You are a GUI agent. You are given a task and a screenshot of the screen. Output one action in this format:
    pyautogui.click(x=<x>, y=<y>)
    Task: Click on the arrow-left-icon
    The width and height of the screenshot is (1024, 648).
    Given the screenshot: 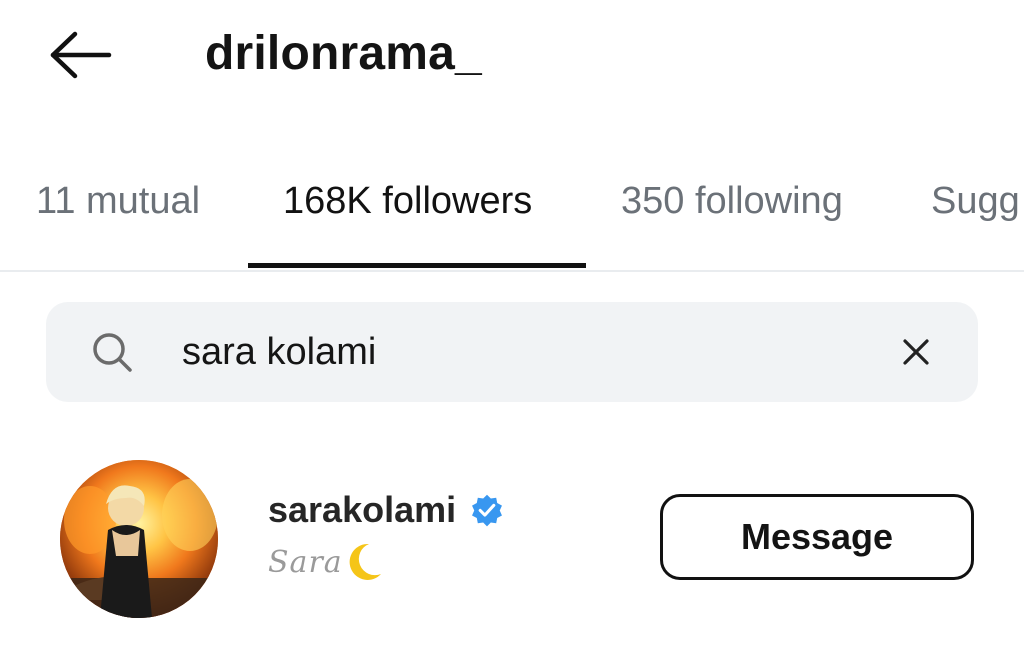 What is the action you would take?
    pyautogui.click(x=81, y=55)
    